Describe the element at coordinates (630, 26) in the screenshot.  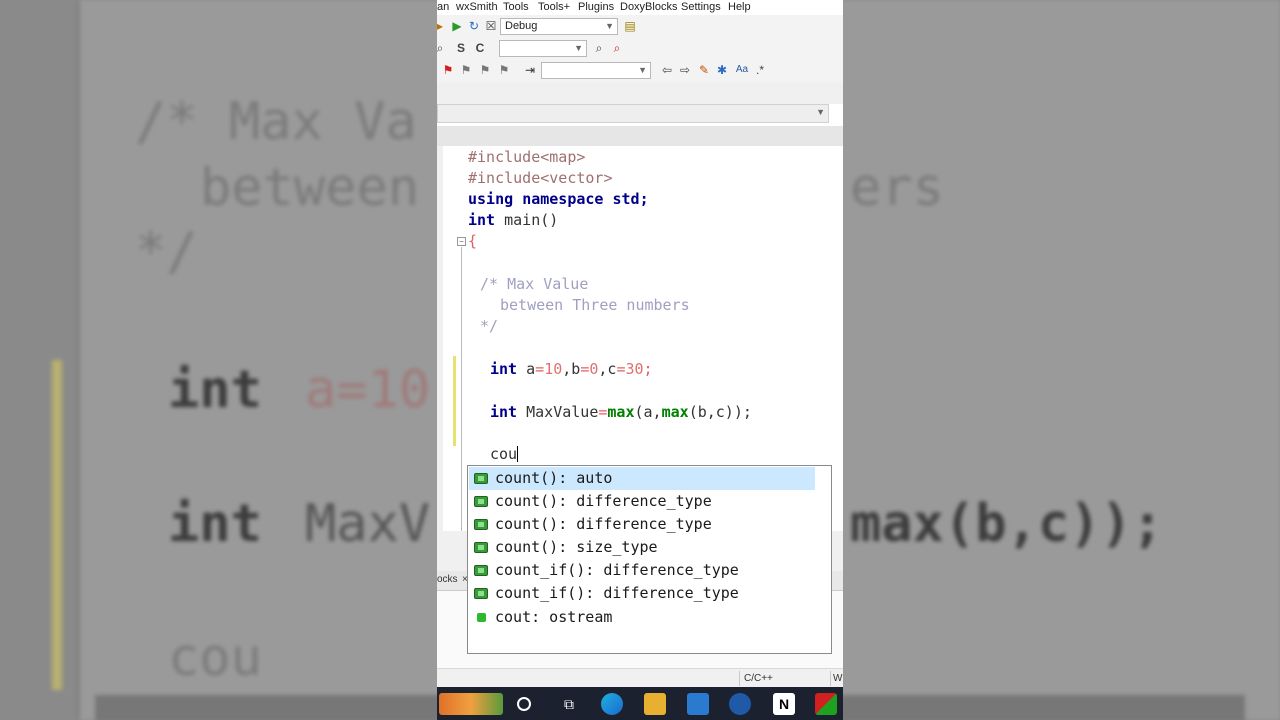
I see `target-options-icon: ▤` at that location.